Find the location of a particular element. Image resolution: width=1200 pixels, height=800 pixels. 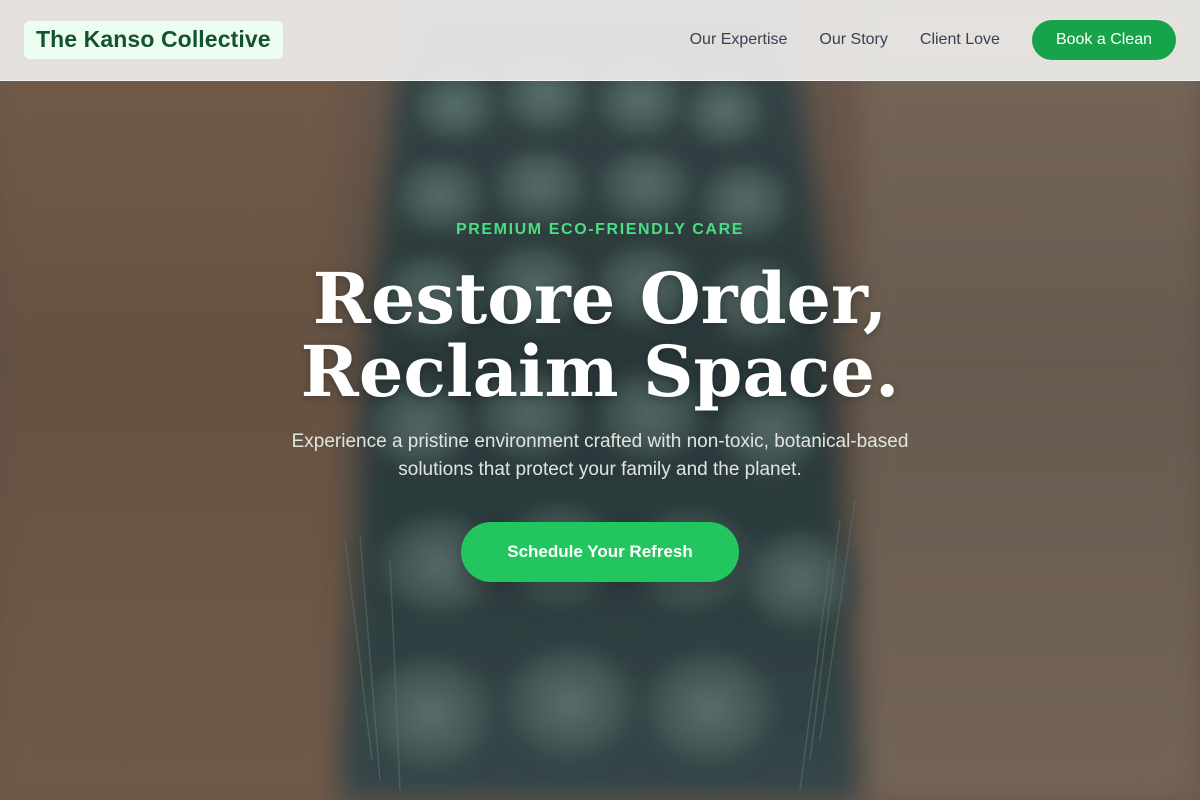

nav-link-client-love: Client Love is located at coordinates (960, 40).